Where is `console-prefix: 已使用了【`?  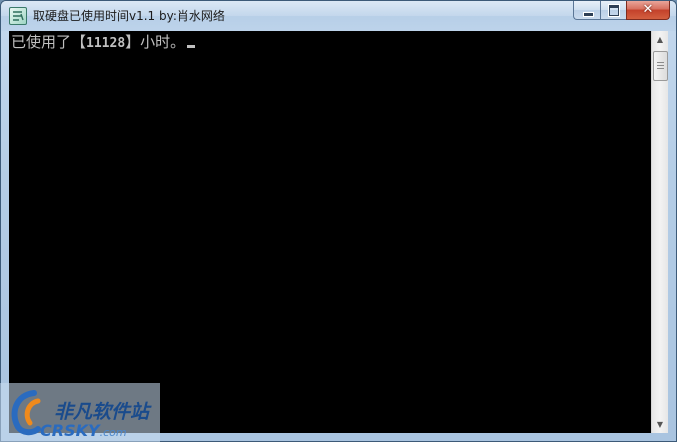 console-prefix: 已使用了【 is located at coordinates (49, 42).